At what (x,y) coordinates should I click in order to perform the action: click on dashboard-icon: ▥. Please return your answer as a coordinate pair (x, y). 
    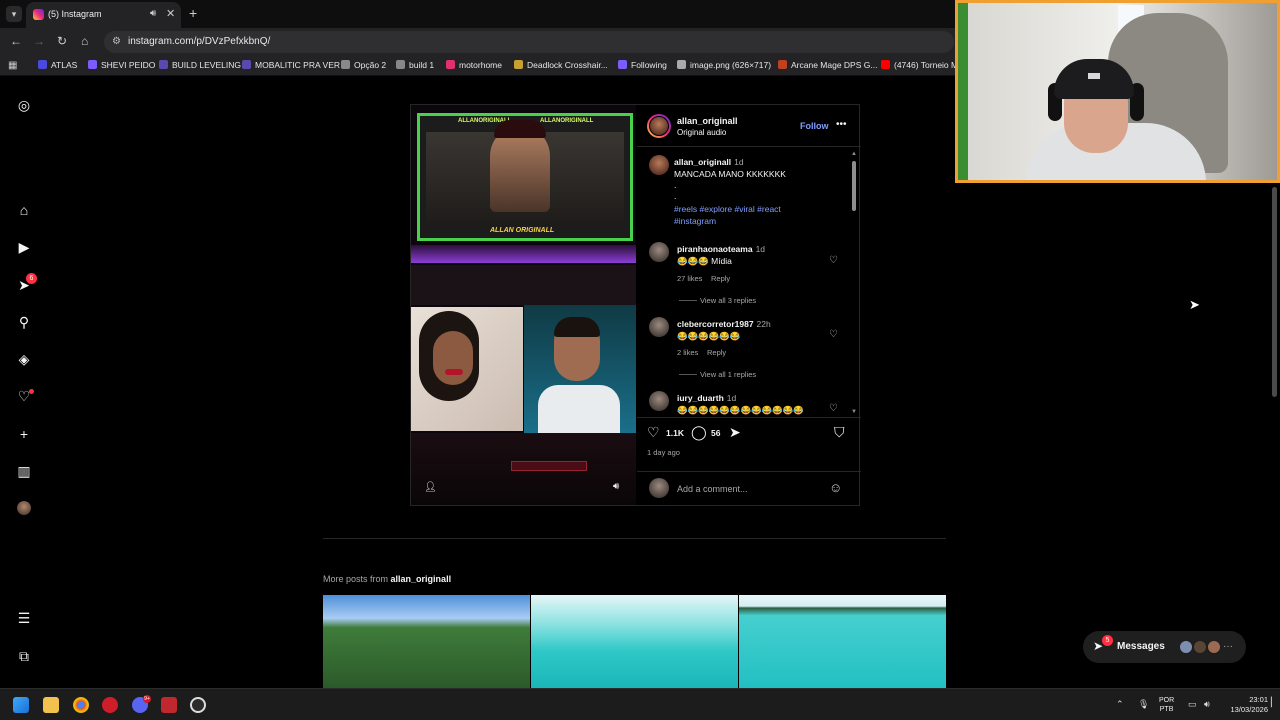
    Looking at the image, I should click on (24, 471).